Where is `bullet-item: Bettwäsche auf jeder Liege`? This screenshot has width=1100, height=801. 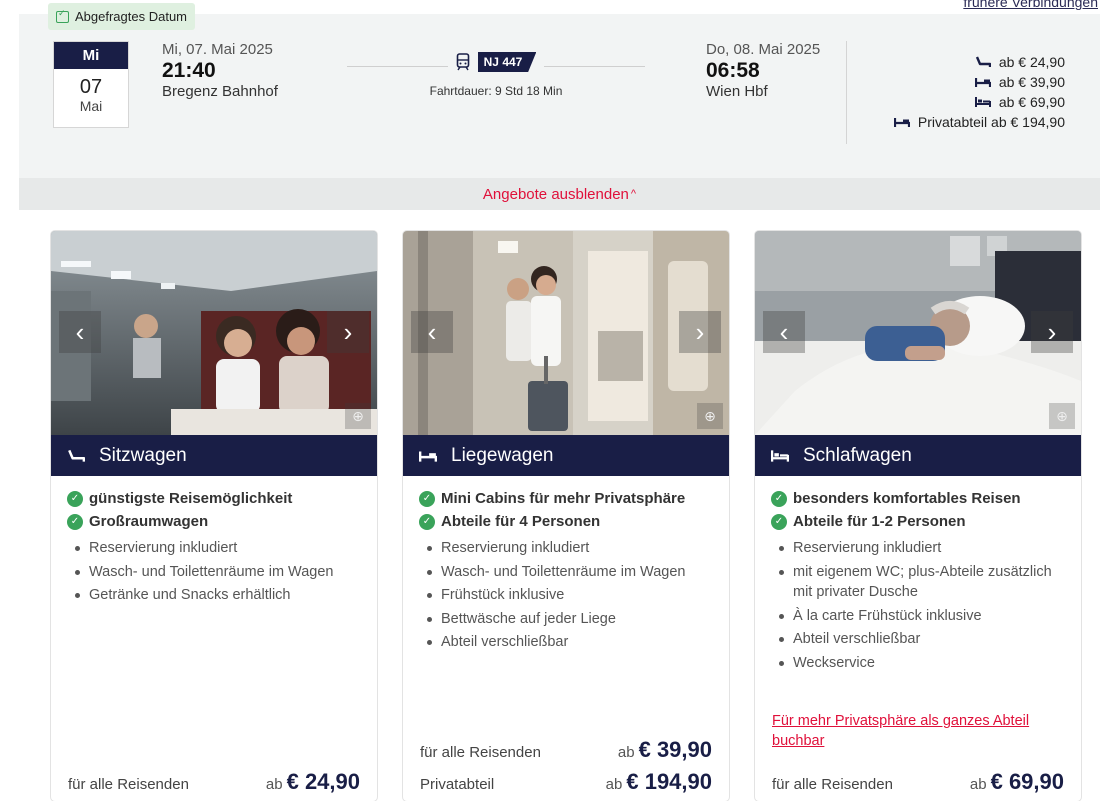
bullet-item: Bettwäsche auf jeder Liege is located at coordinates (570, 619).